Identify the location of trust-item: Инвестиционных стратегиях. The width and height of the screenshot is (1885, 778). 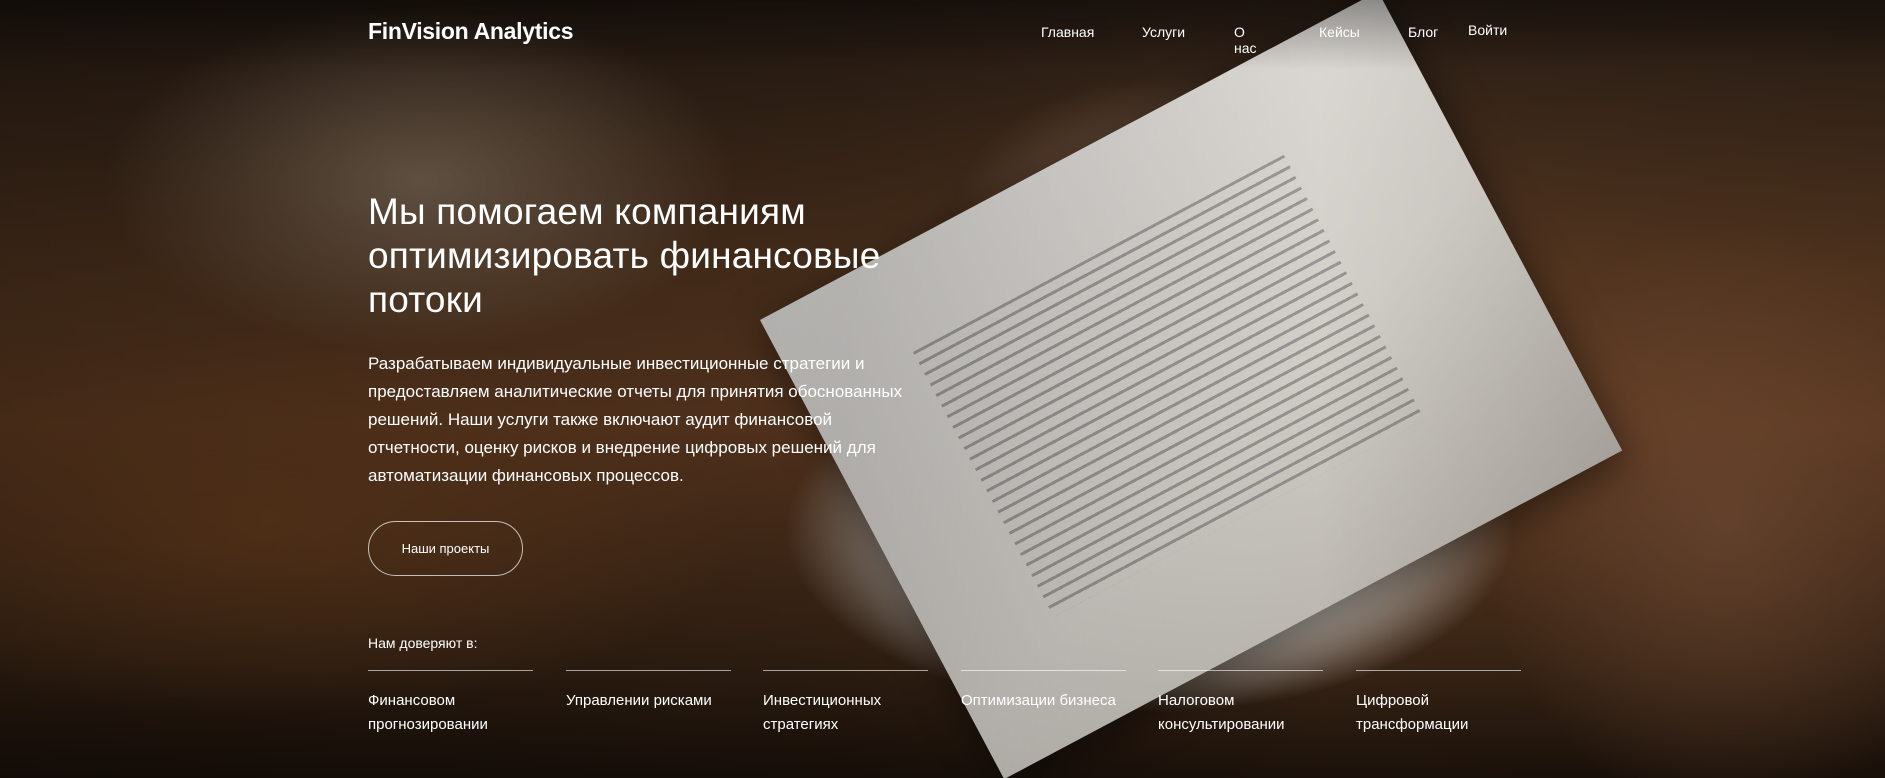
(845, 703).